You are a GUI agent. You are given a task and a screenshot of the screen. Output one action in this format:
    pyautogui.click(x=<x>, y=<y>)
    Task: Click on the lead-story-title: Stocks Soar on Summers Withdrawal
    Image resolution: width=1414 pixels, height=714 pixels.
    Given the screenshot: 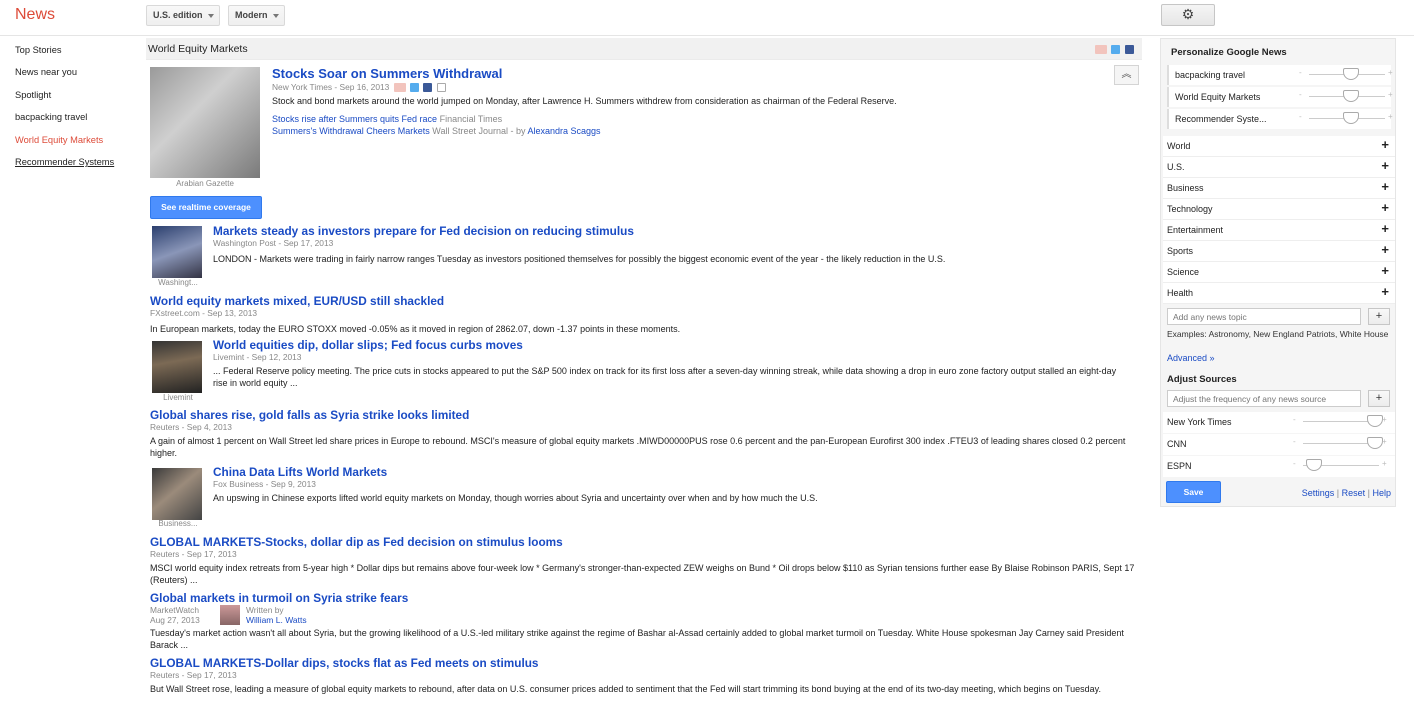 What is the action you would take?
    pyautogui.click(x=692, y=74)
    